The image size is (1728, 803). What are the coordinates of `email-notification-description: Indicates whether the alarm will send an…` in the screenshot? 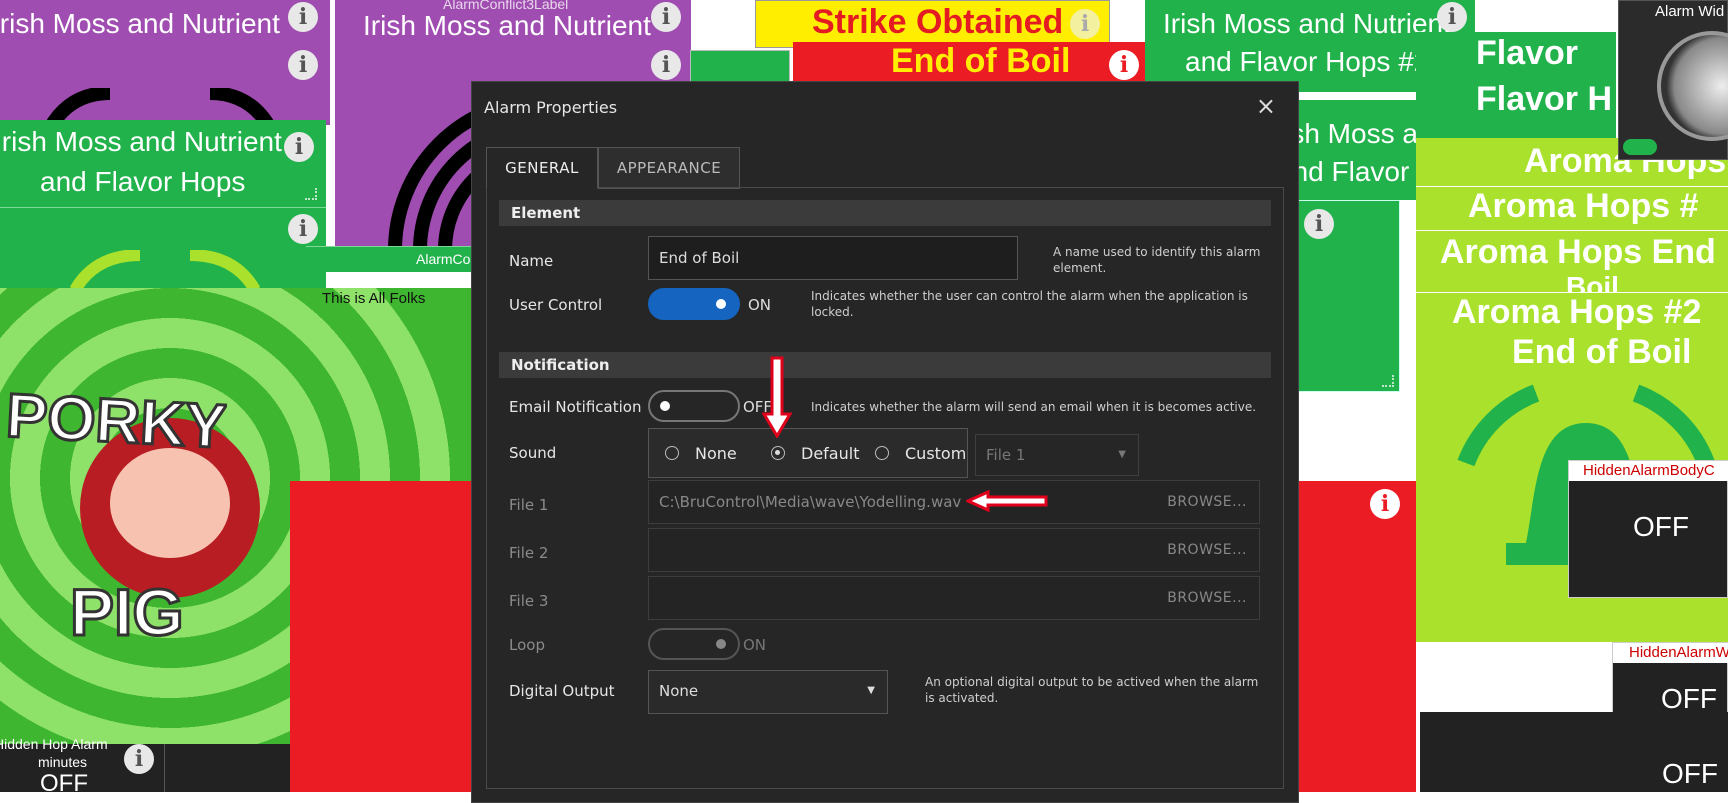 It's located at (1034, 407).